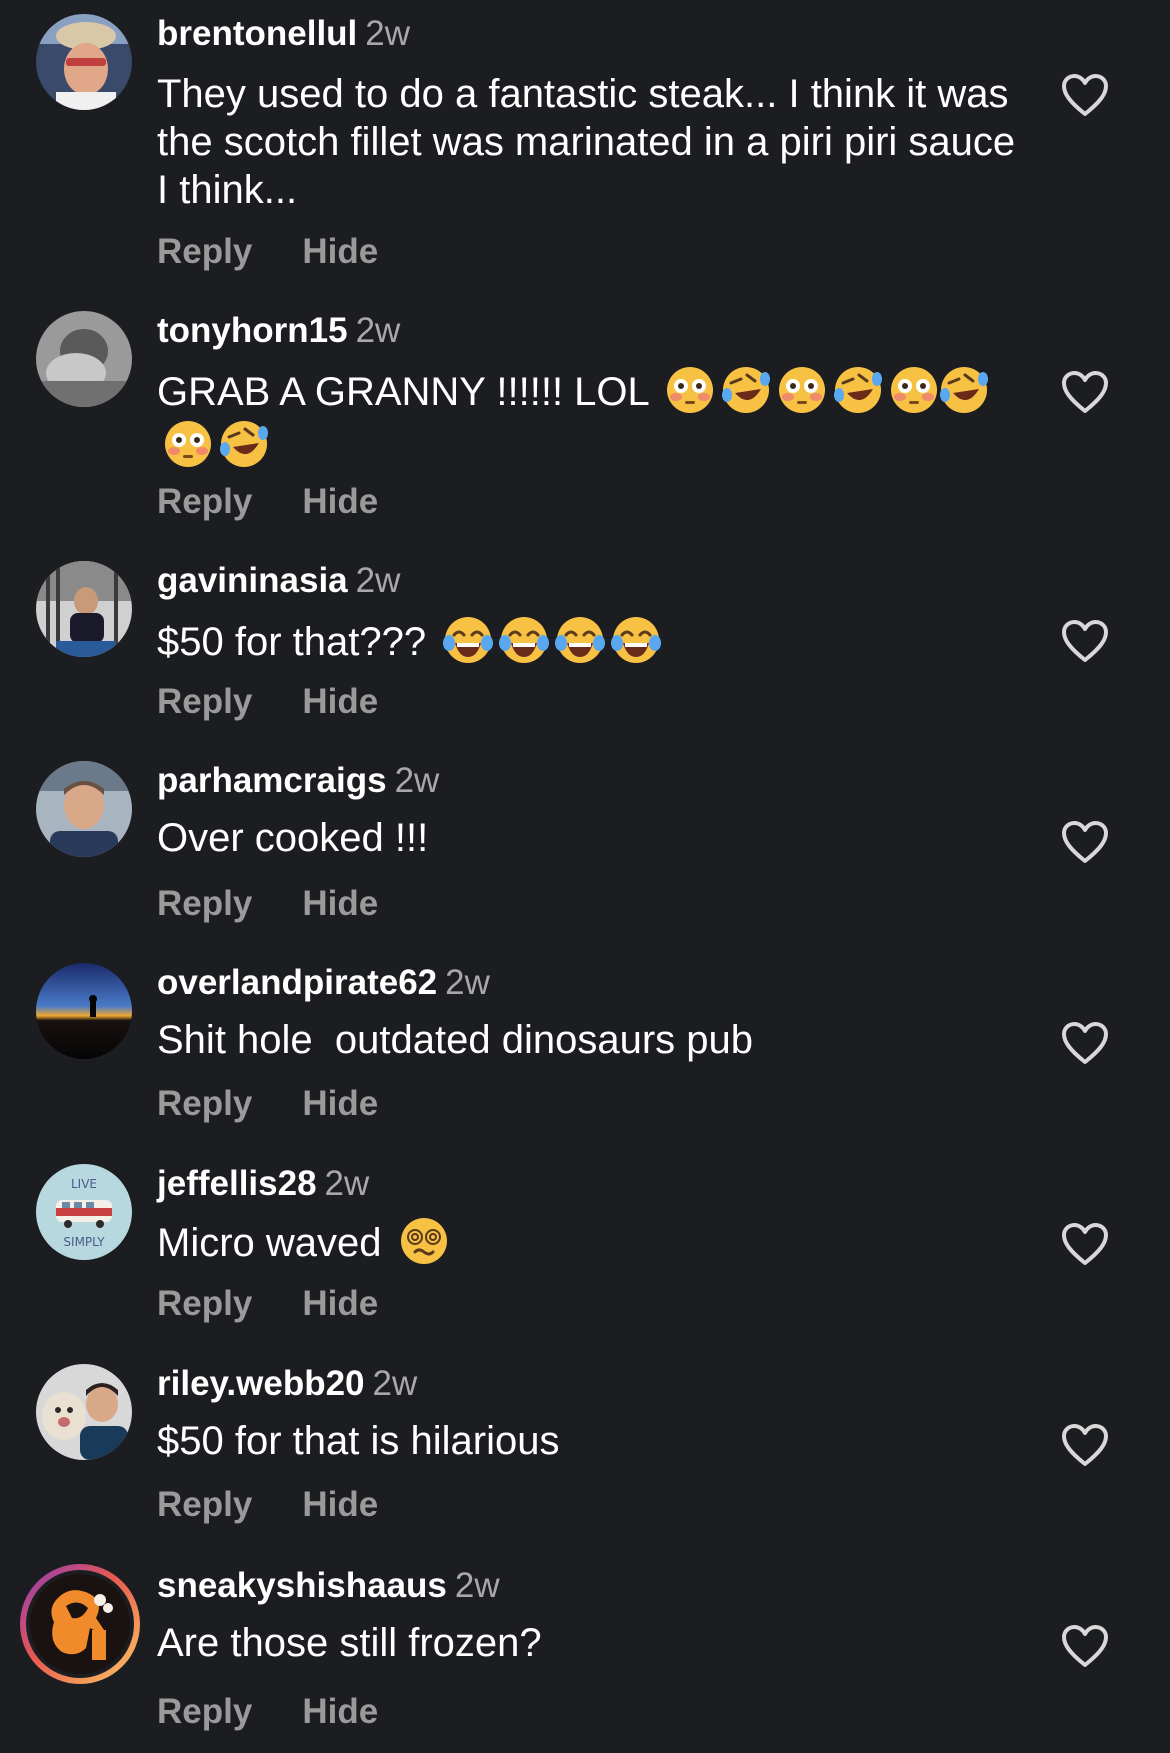 The width and height of the screenshot is (1170, 1753). I want to click on comment-text: Are those still frozen?, so click(349, 1643).